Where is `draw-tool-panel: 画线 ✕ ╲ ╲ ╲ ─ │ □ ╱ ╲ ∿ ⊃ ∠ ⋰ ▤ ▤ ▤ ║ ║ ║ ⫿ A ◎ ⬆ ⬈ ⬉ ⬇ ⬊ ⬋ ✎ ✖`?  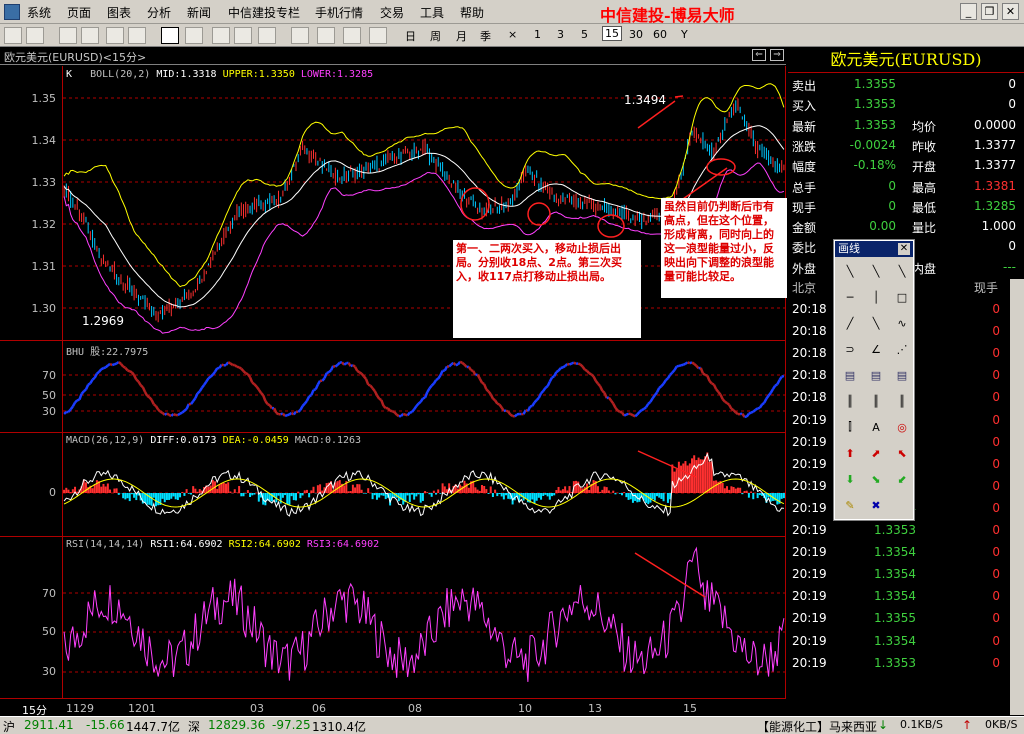
draw-tool-panel: 画线 ✕ ╲ ╲ ╲ ─ │ □ ╱ ╲ ∿ ⊃ ∠ ⋰ ▤ ▤ ▤ ║ ║ ║ ⫿ A ◎ ⬆ ⬈ ⬉ ⬇ ⬊ ⬋ ✎ ✖ is located at coordinates (874, 380).